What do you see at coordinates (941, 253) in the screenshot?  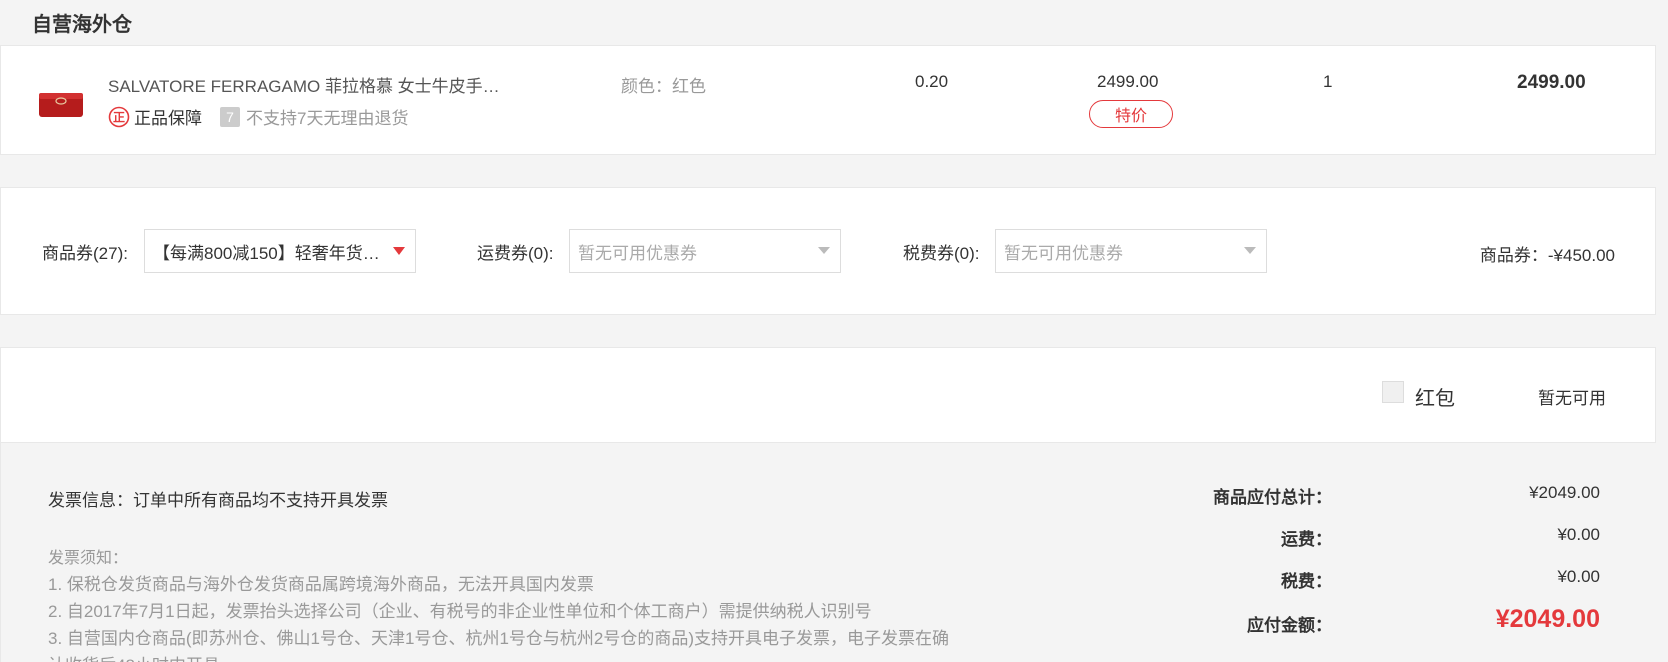 I see `tax-coupon-label: 税费券(0):` at bounding box center [941, 253].